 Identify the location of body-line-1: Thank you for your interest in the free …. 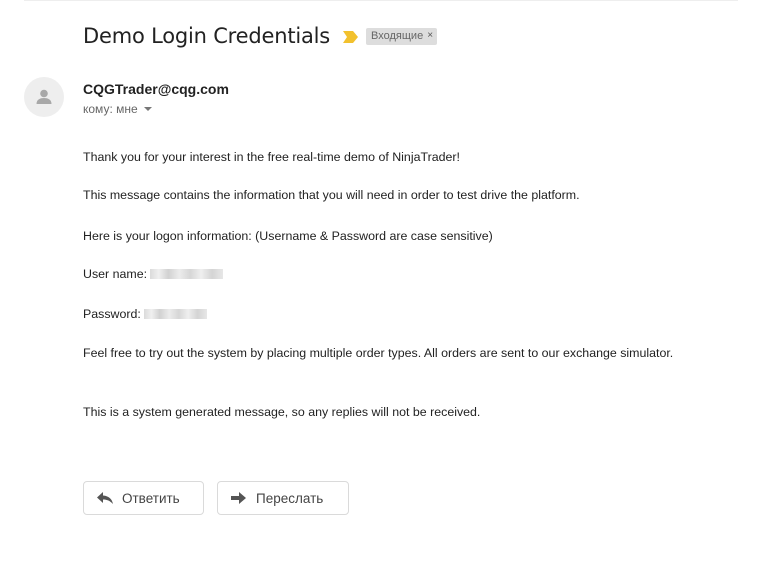
(271, 157).